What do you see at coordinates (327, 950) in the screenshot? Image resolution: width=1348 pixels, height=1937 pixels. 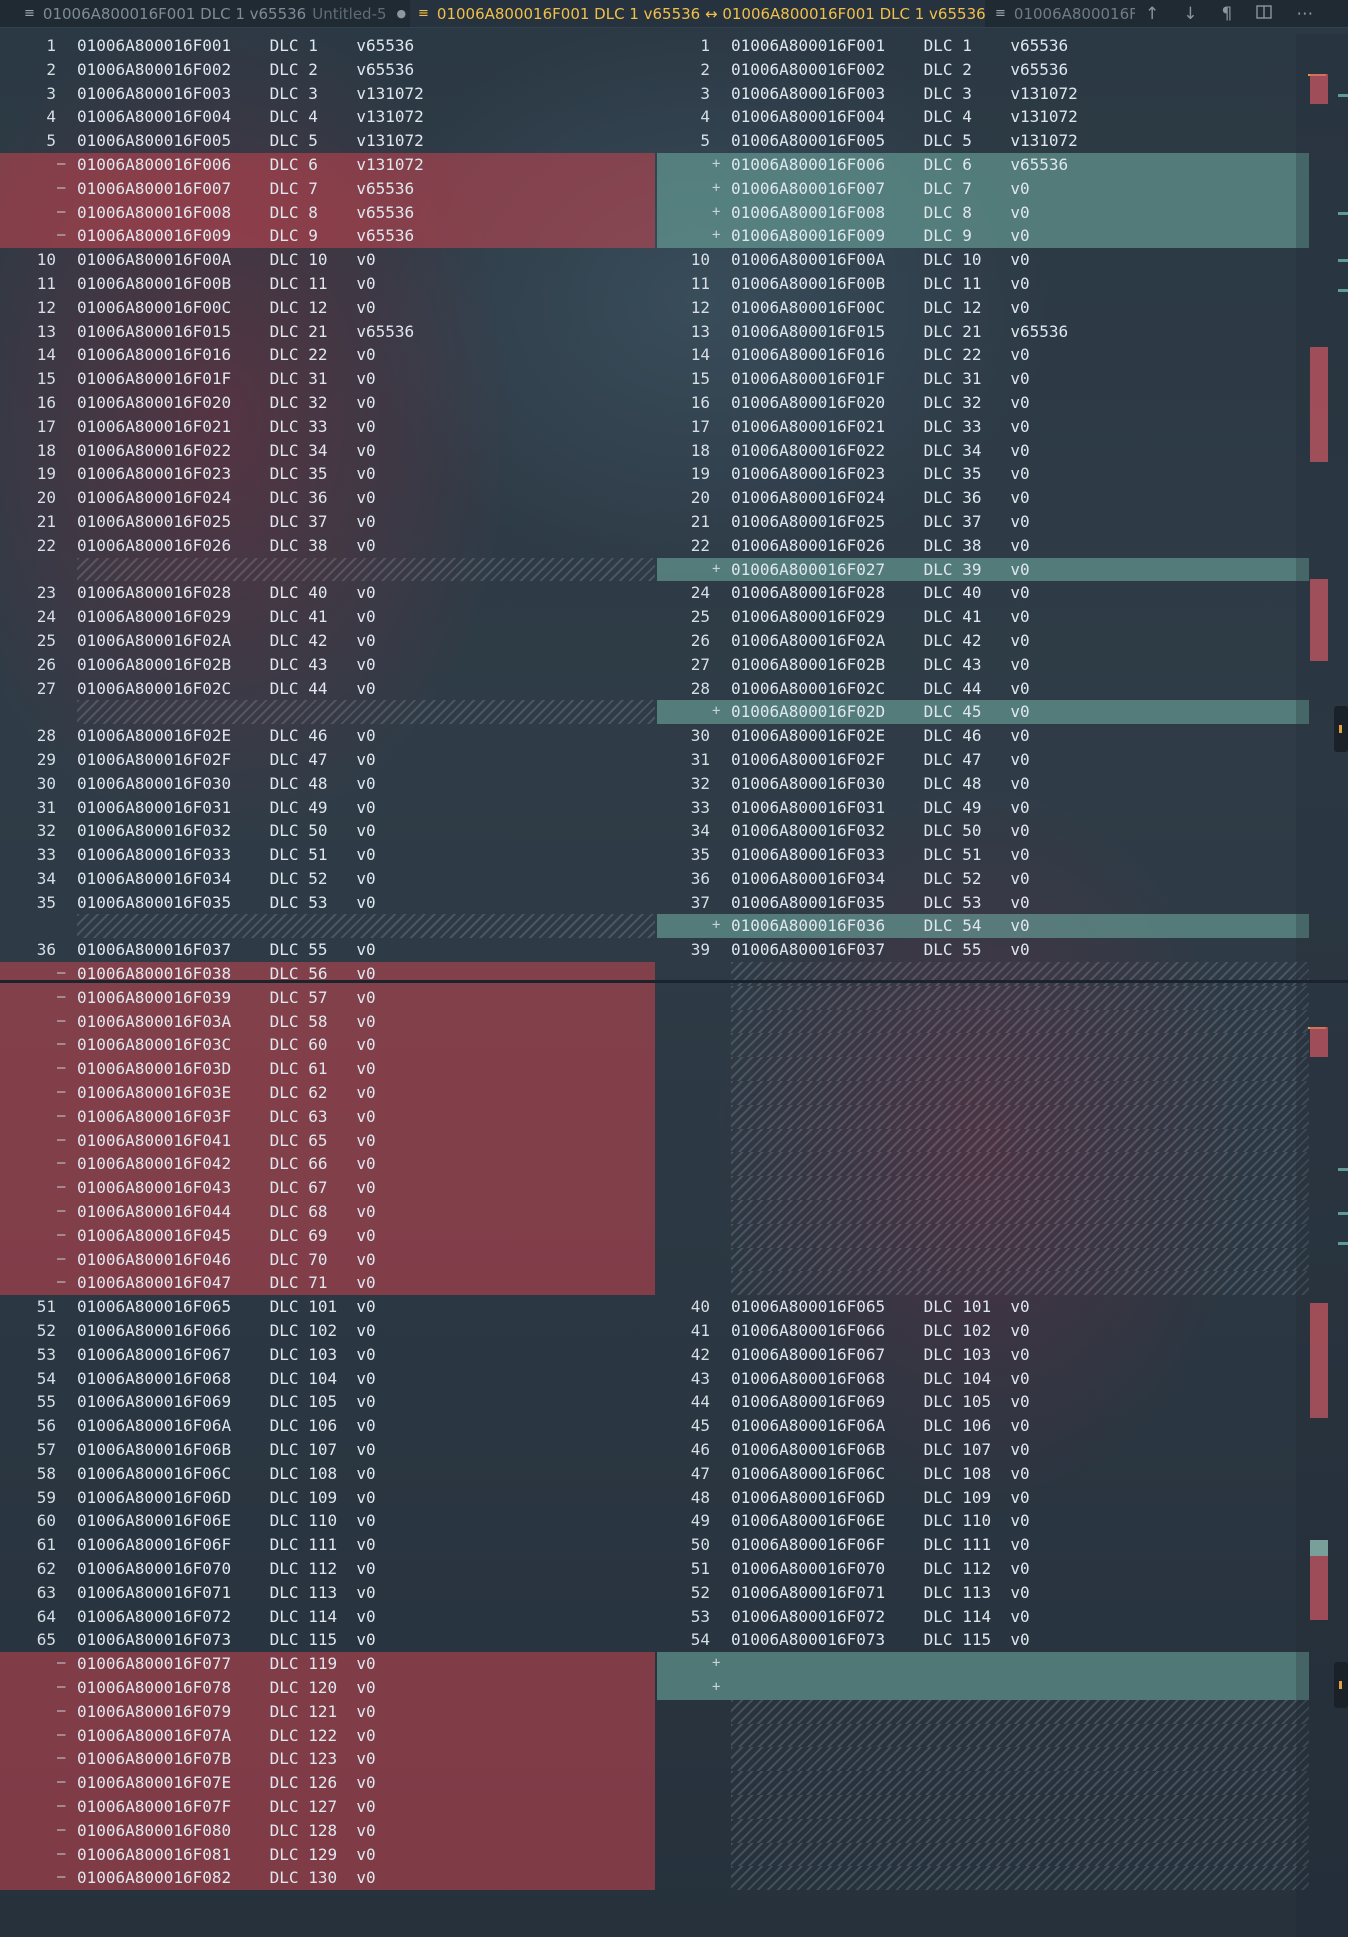 I see `code-line: 36 01006A800016F037 DLC 55 v0` at bounding box center [327, 950].